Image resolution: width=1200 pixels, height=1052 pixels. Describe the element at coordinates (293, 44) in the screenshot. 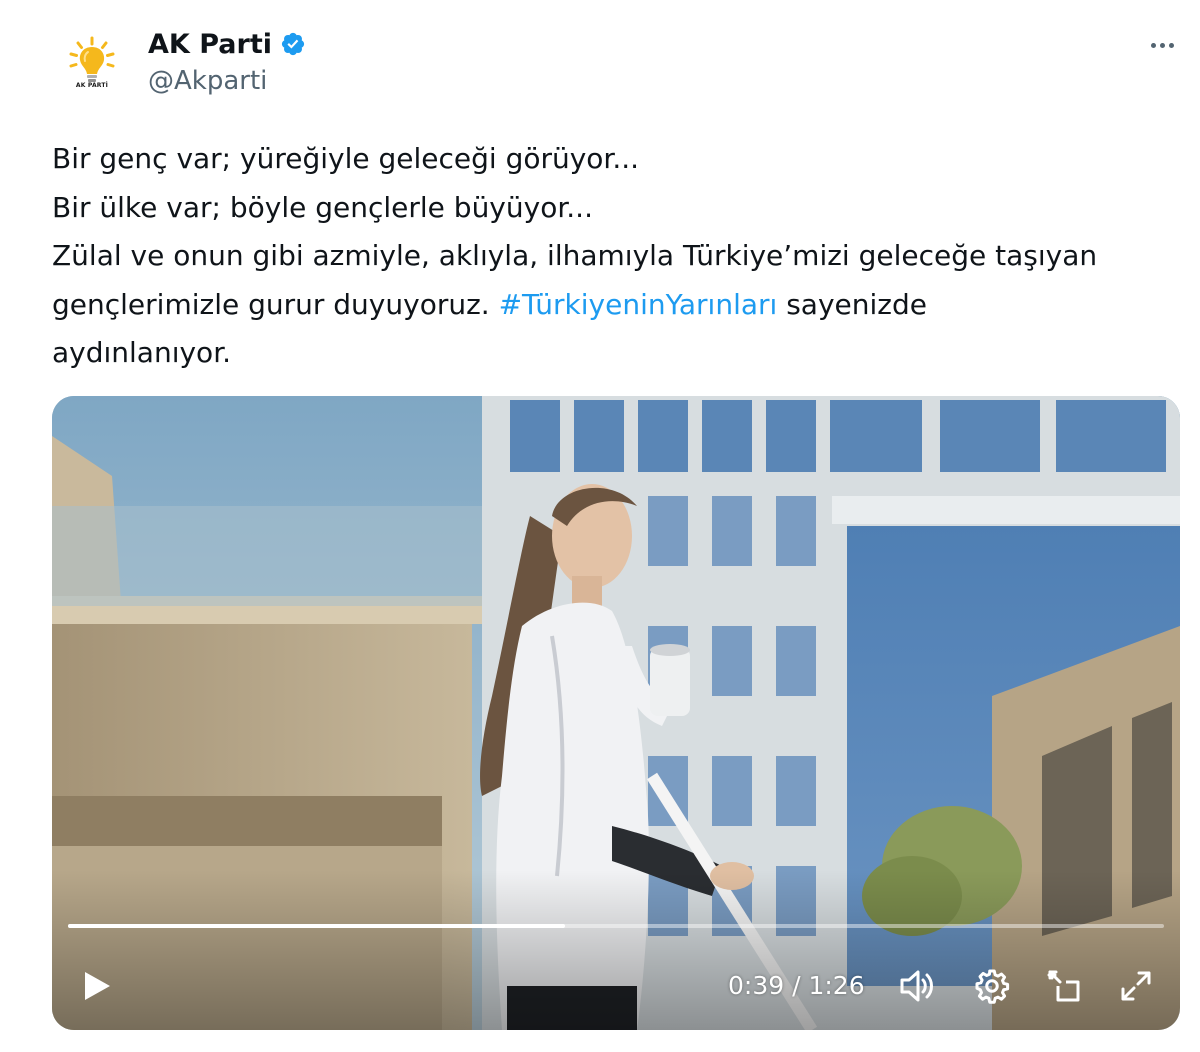

I see `verified-badge-icon` at that location.